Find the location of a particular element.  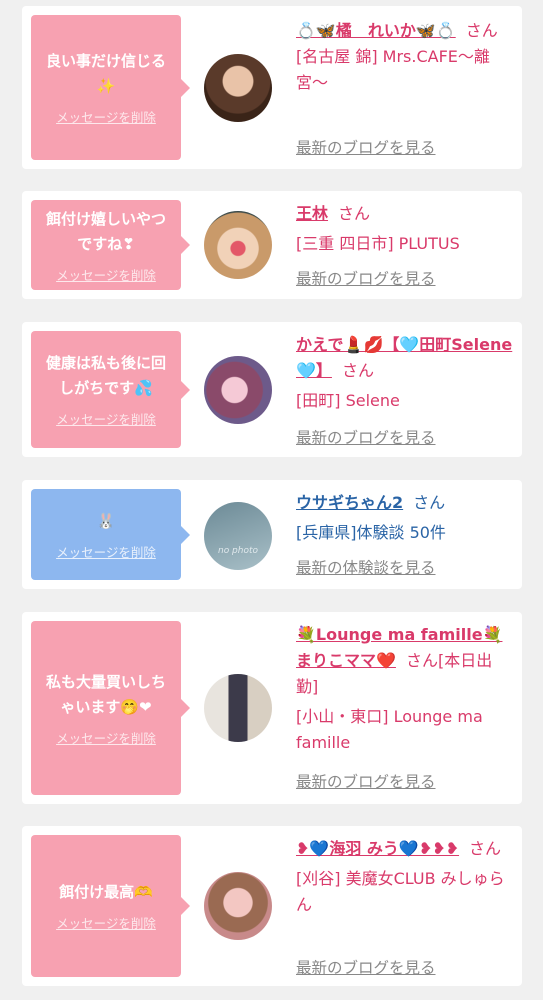

message-text: 良い事だけ信じる✨ is located at coordinates (105, 73).